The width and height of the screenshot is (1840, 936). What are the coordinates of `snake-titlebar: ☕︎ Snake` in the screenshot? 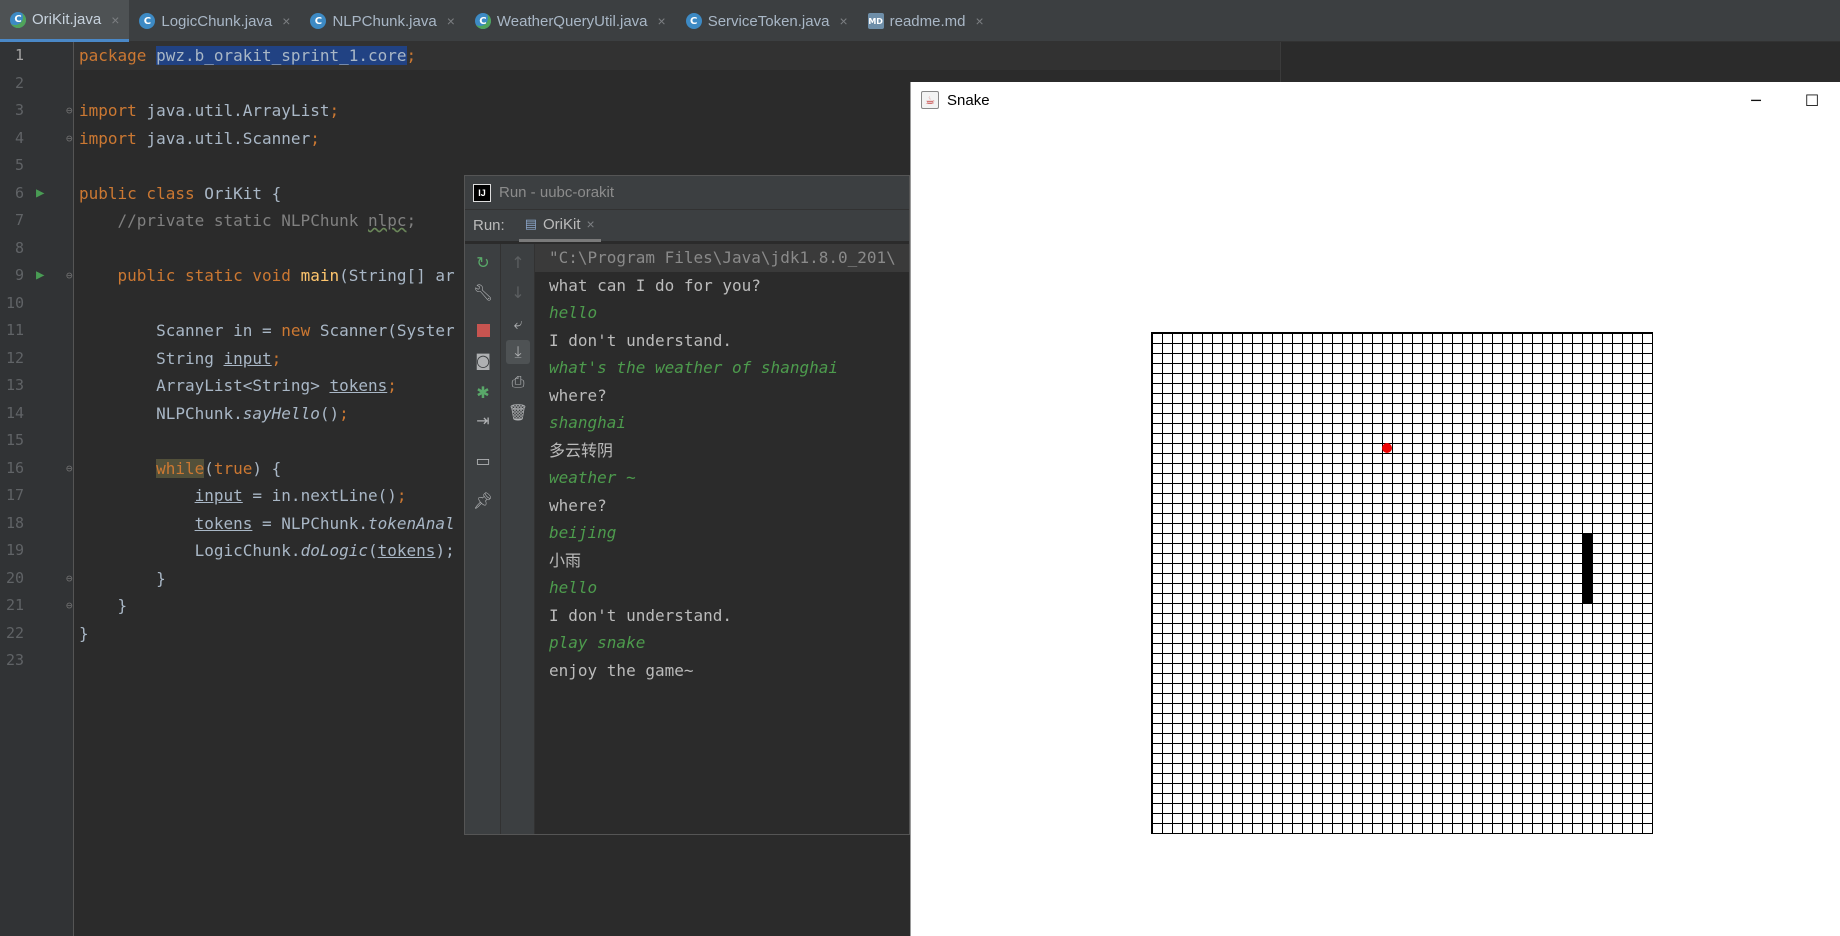 It's located at (1375, 100).